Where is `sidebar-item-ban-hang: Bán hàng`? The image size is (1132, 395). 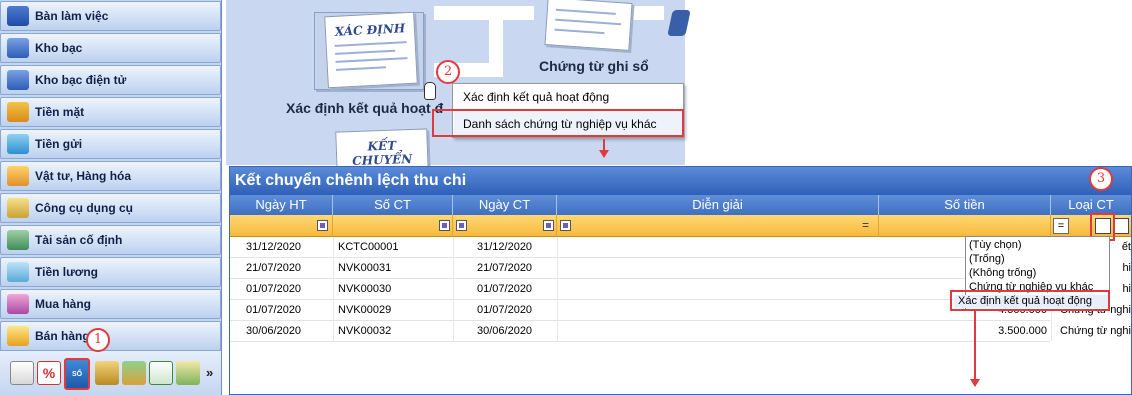 sidebar-item-ban-hang: Bán hàng is located at coordinates (110, 336).